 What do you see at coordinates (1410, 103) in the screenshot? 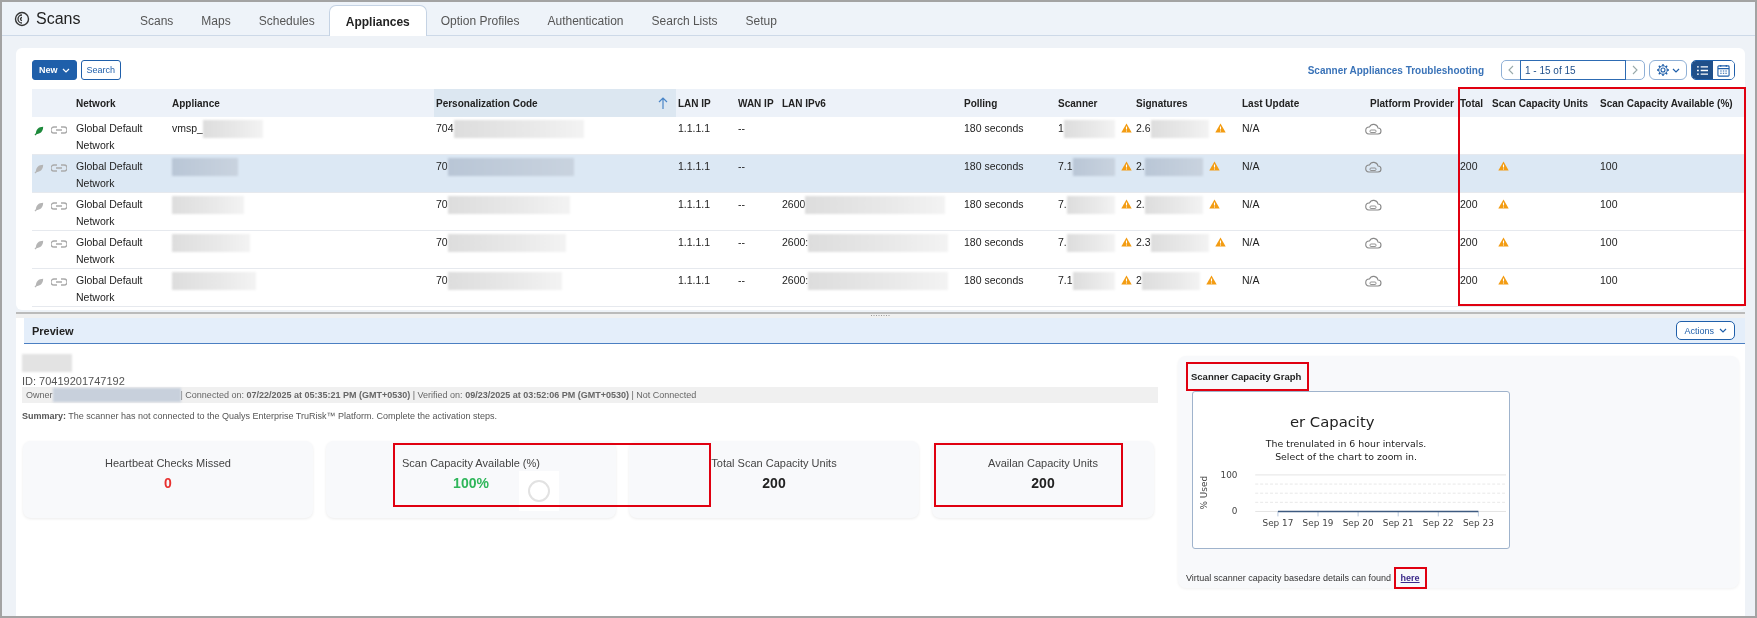
I see `column-header: Platform Provider` at bounding box center [1410, 103].